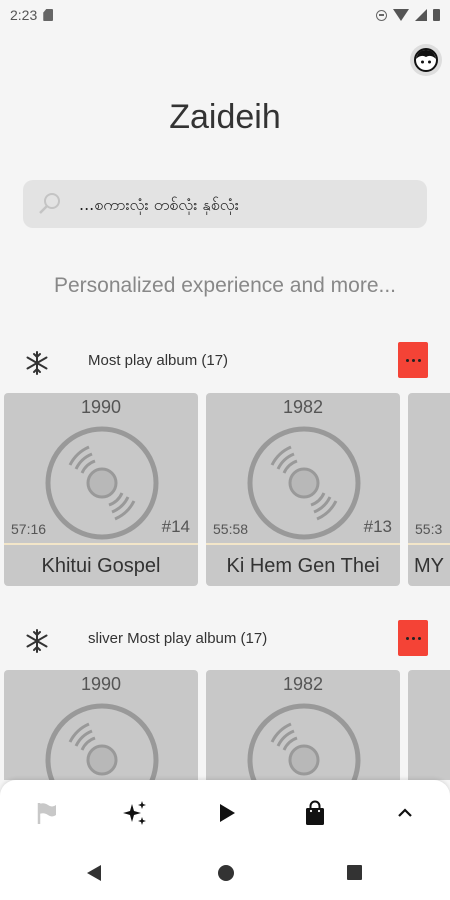 The image size is (450, 900). I want to click on album-card, so click(429, 725).